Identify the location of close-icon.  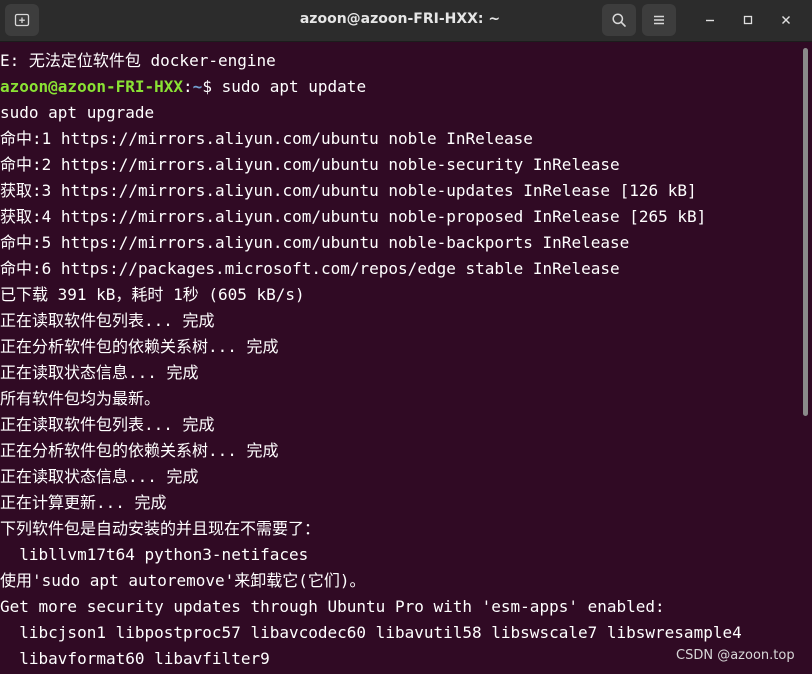
(786, 20).